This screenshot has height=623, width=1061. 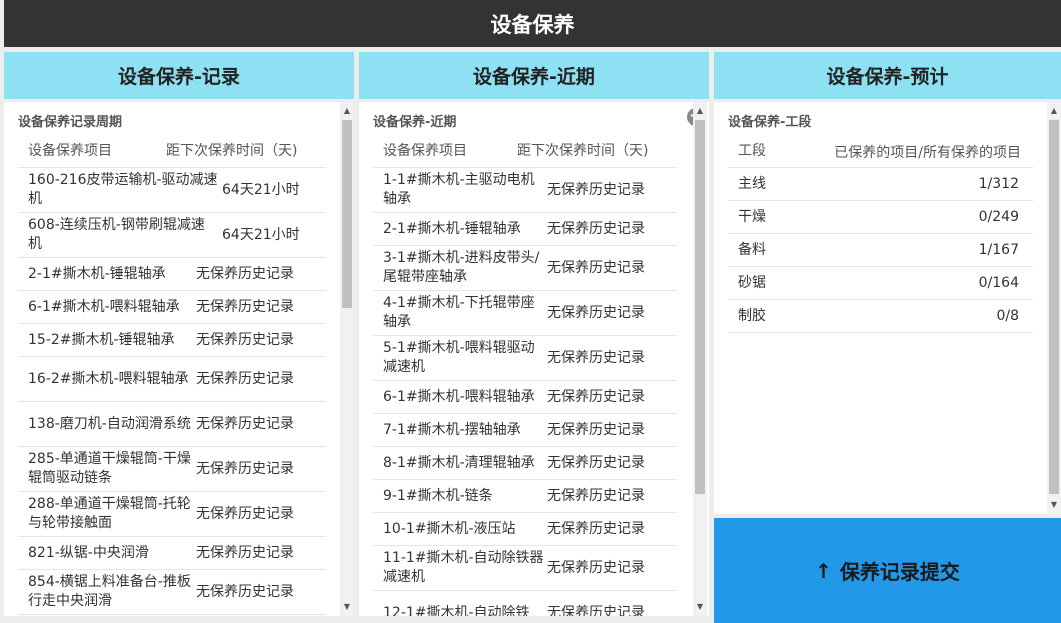 I want to click on stage-row-ratio: 1/312, so click(x=998, y=184).